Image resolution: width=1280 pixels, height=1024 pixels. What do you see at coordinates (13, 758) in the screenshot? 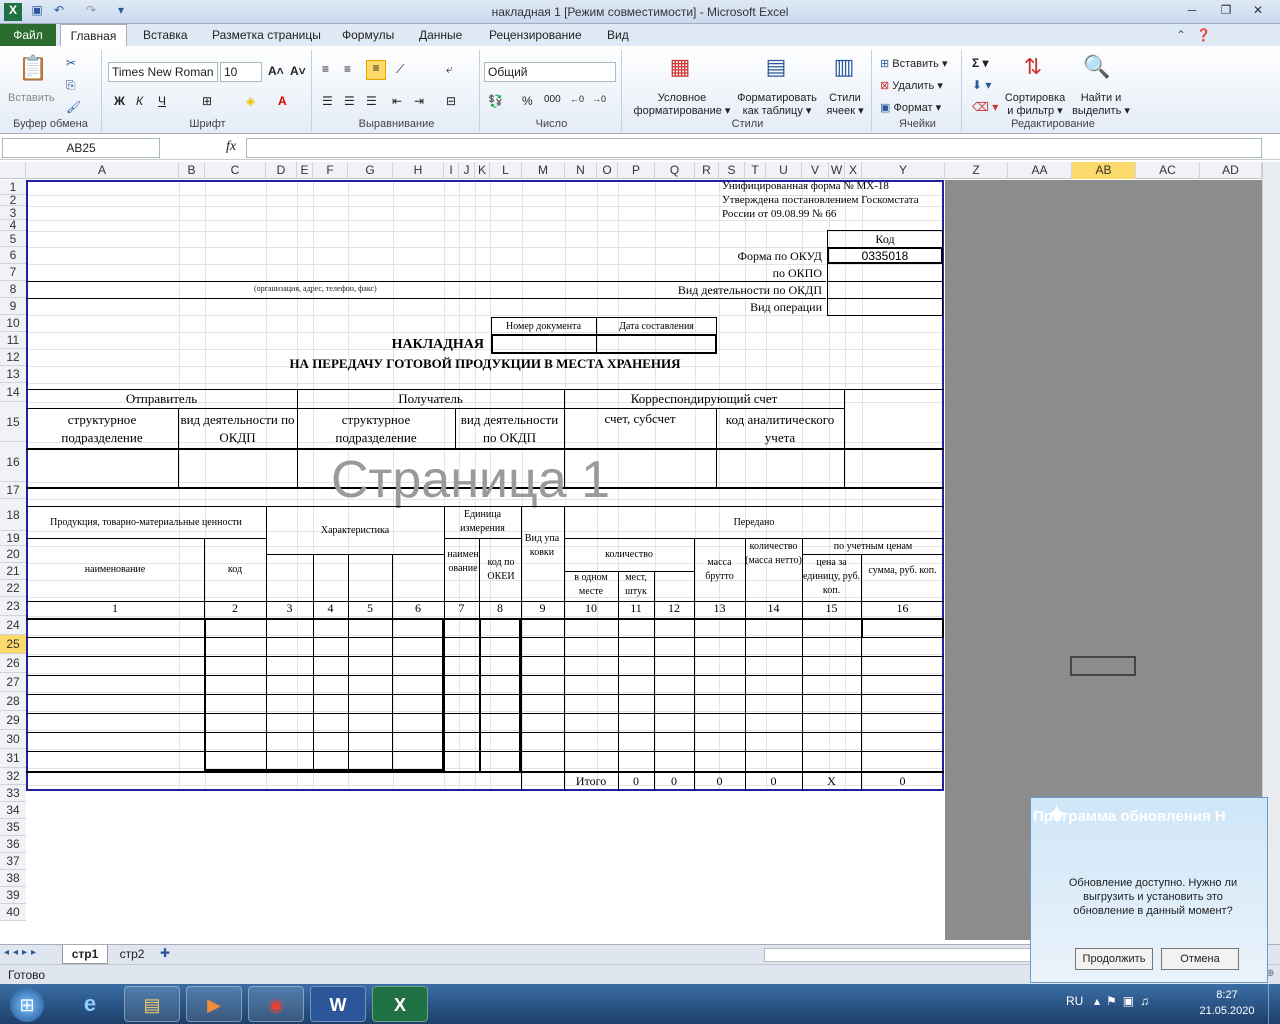
I see `row-header-31: 31` at bounding box center [13, 758].